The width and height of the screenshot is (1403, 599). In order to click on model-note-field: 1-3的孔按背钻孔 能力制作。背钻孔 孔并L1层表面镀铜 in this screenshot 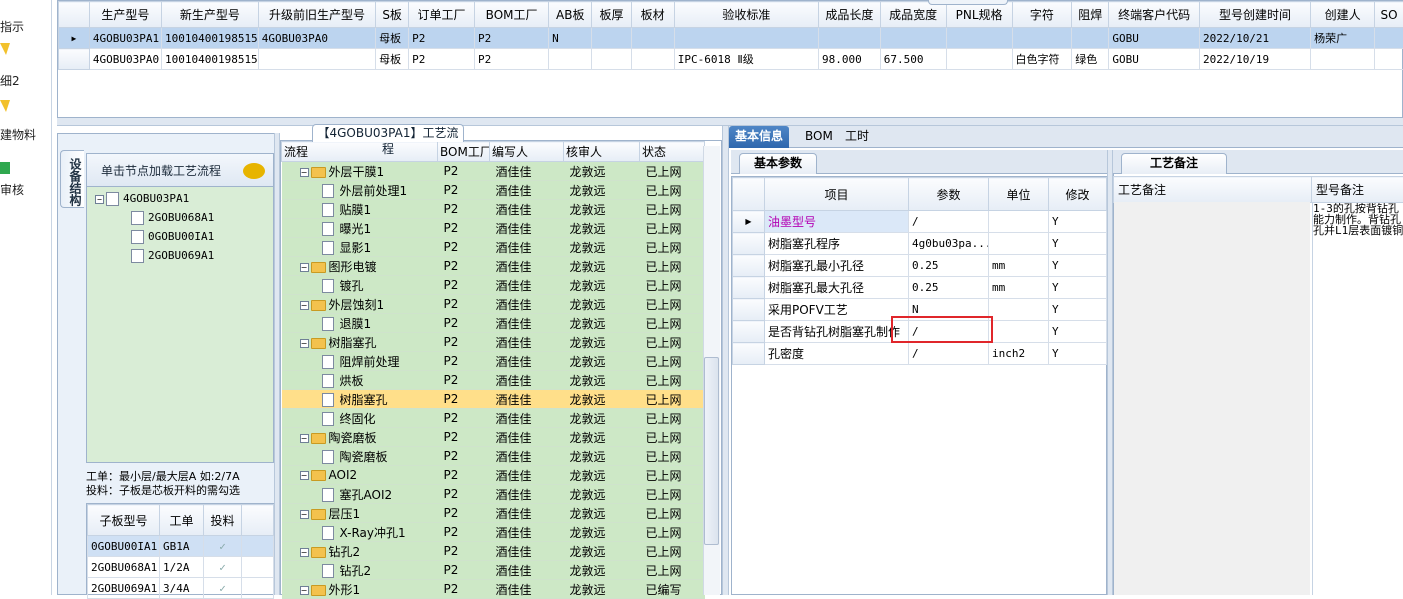, I will do `click(1357, 399)`.